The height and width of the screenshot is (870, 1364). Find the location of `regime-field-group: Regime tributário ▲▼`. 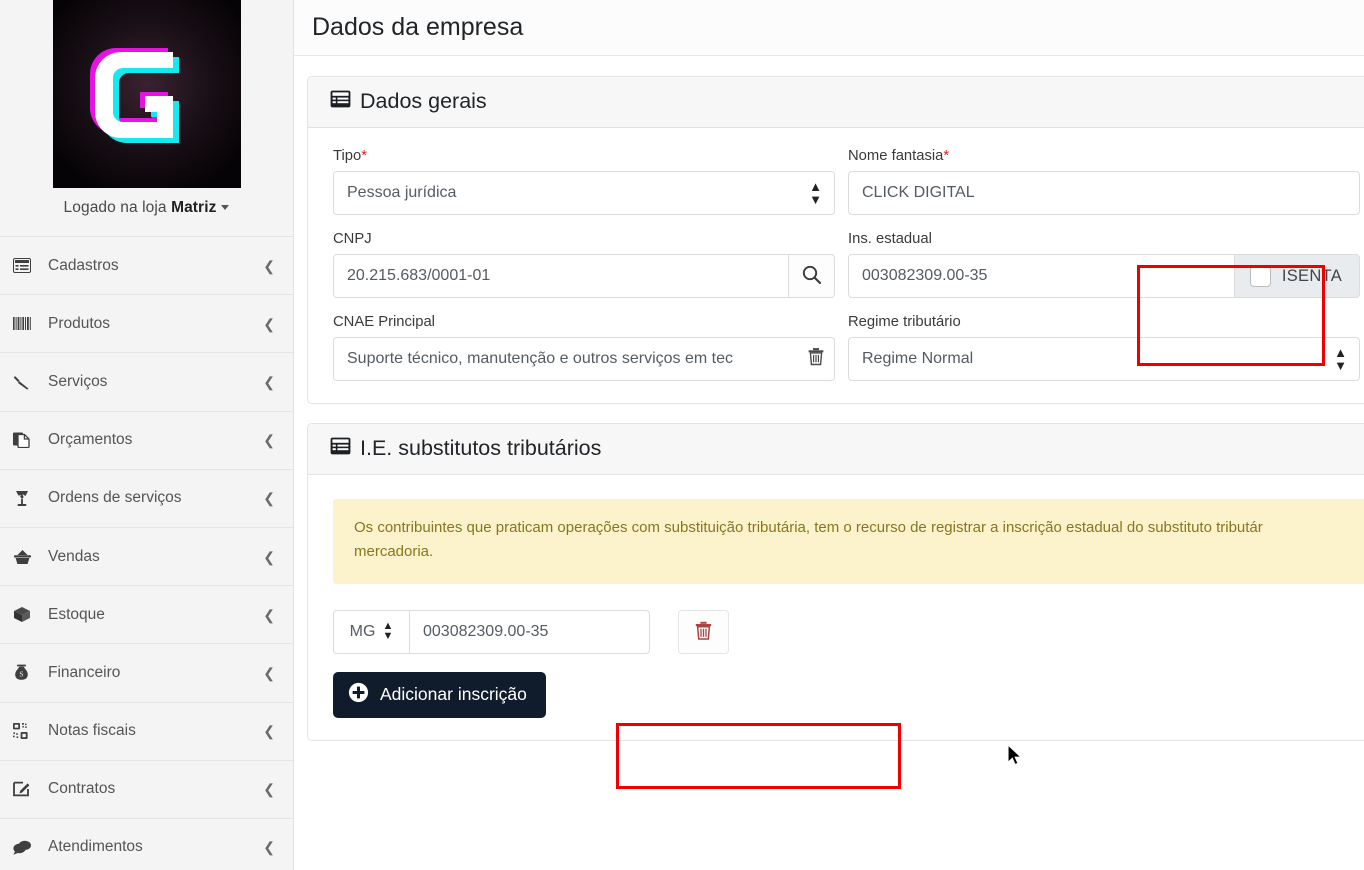

regime-field-group: Regime tributário ▲▼ is located at coordinates (1104, 347).